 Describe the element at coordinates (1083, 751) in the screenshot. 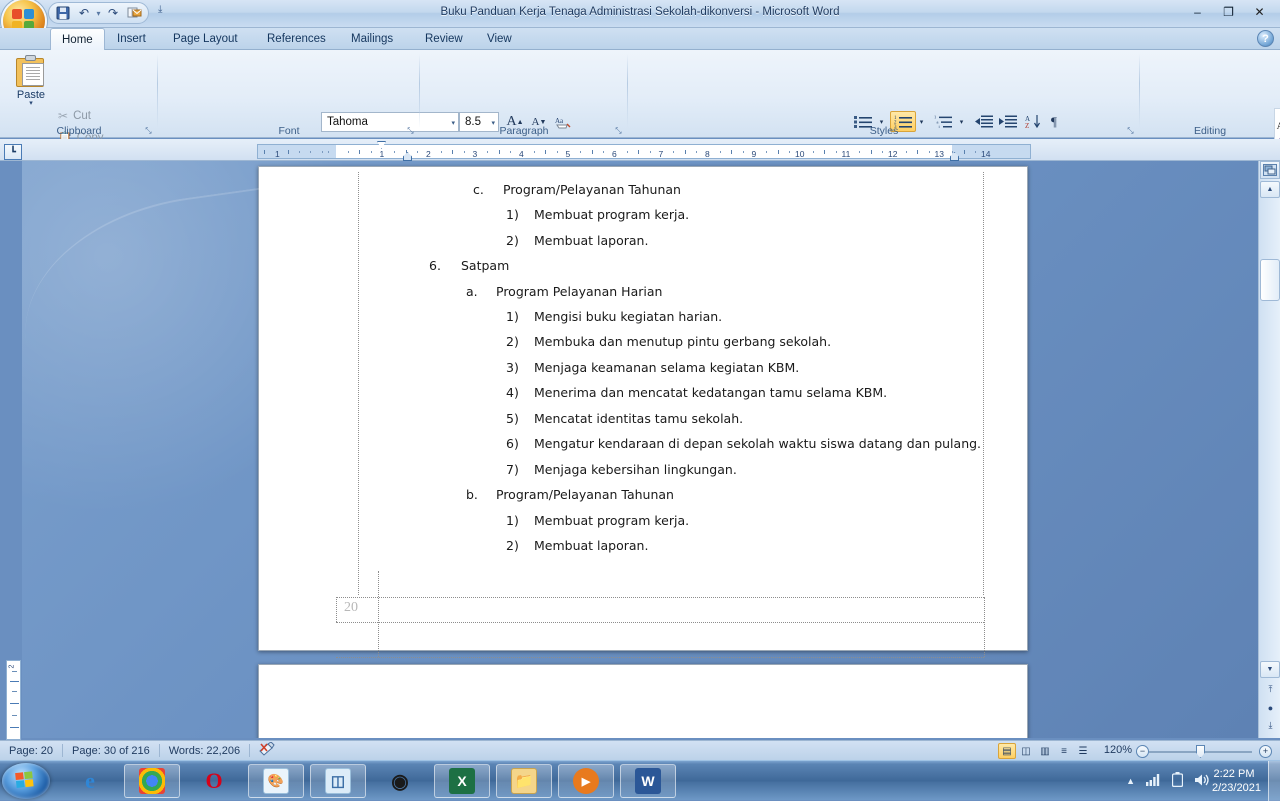

I see `draft-view-button: ☰` at that location.